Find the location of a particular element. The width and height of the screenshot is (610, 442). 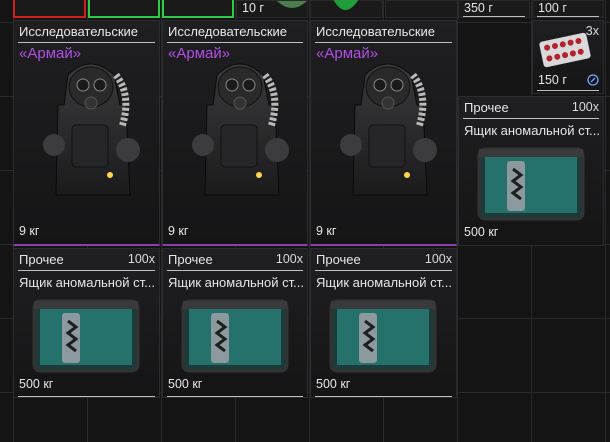

inventory-slot-red is located at coordinates (49, 9).